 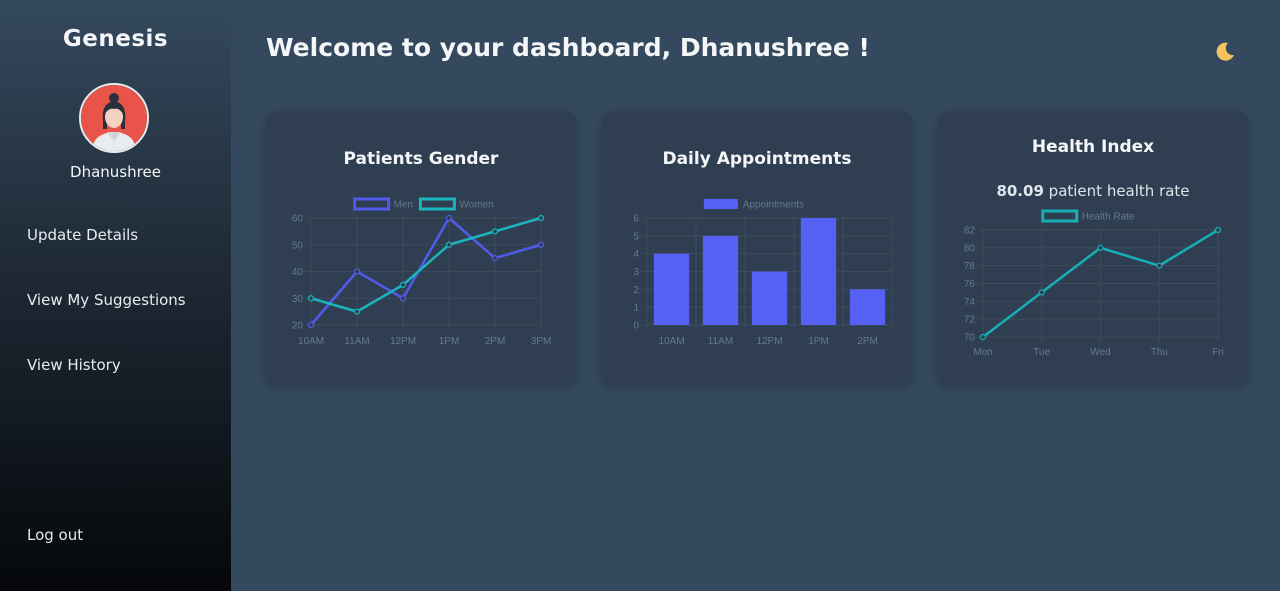 What do you see at coordinates (403, 205) in the screenshot?
I see `legend-label: Men` at bounding box center [403, 205].